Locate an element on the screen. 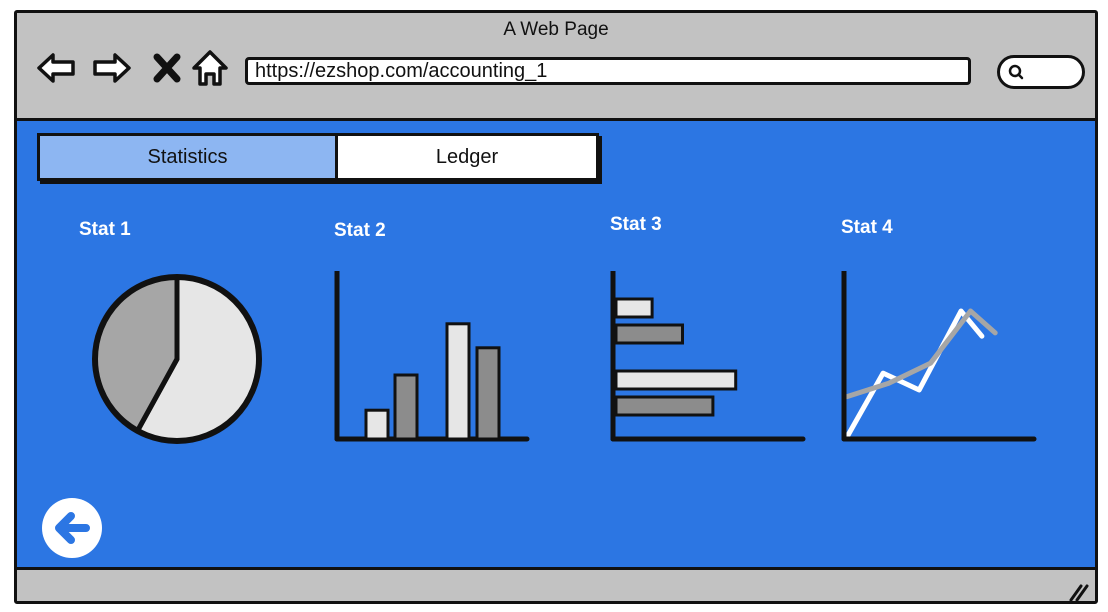 This screenshot has height=612, width=1108. stat-1-label: Stat 1 is located at coordinates (105, 229).